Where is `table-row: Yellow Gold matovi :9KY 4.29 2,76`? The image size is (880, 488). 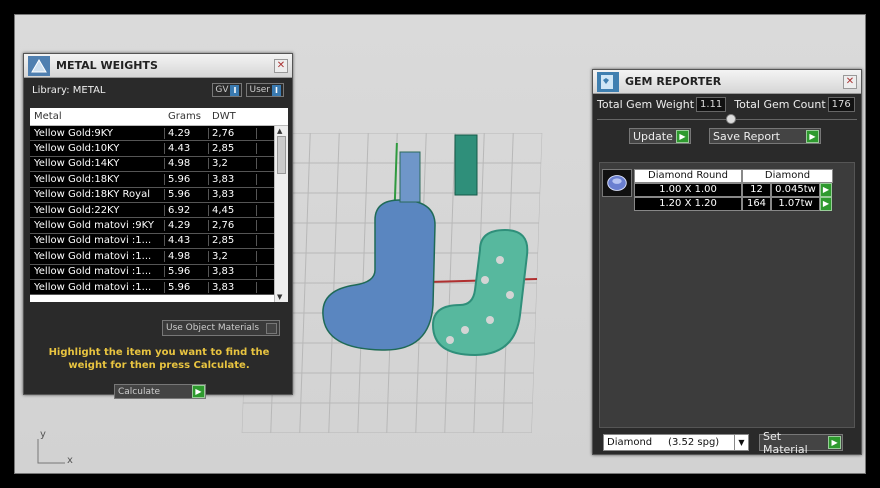 table-row: Yellow Gold matovi :9KY 4.29 2,76 is located at coordinates (159, 226).